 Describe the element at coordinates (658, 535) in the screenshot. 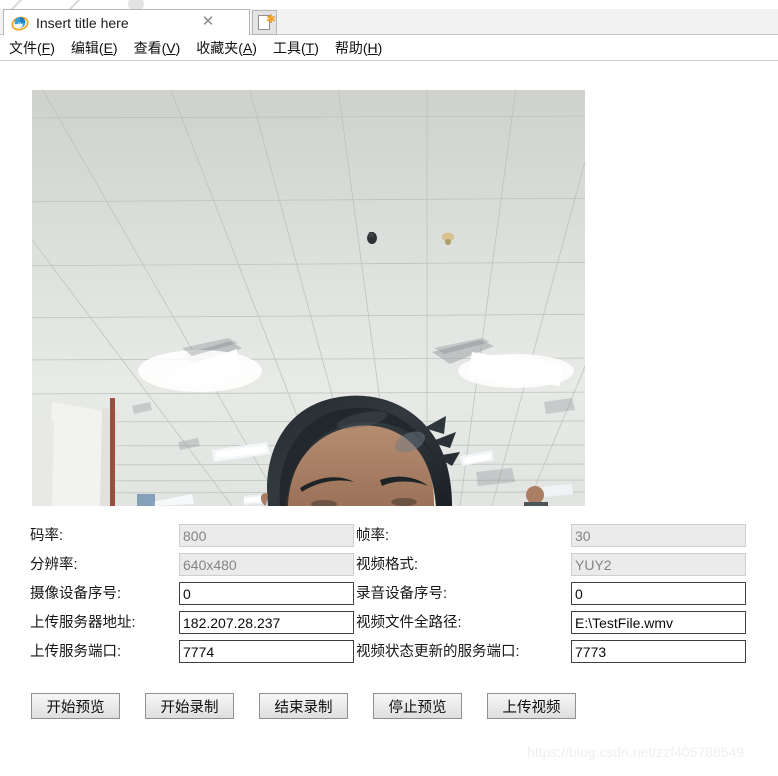

I see `framerate-input` at that location.